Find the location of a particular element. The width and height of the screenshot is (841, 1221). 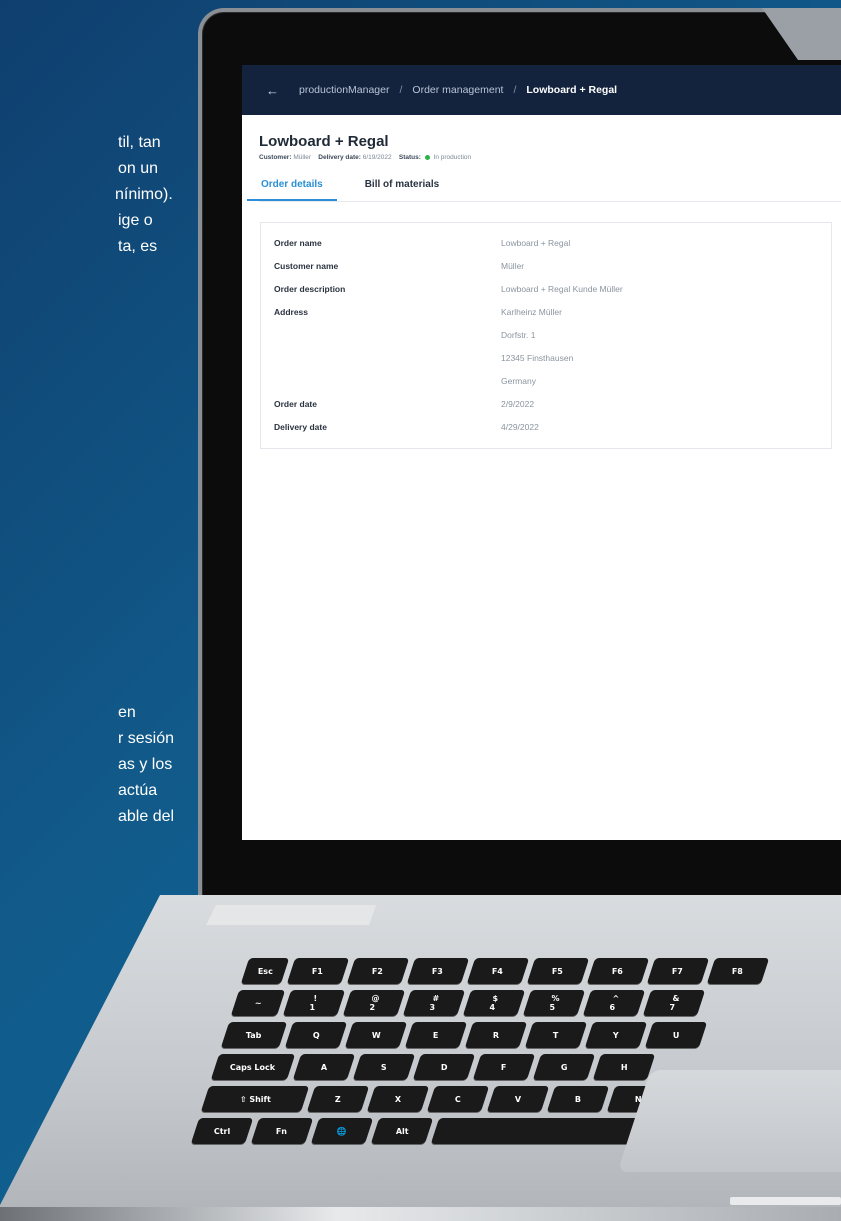

breadcrumb-item-production-manager: productionManager is located at coordinates (344, 90).